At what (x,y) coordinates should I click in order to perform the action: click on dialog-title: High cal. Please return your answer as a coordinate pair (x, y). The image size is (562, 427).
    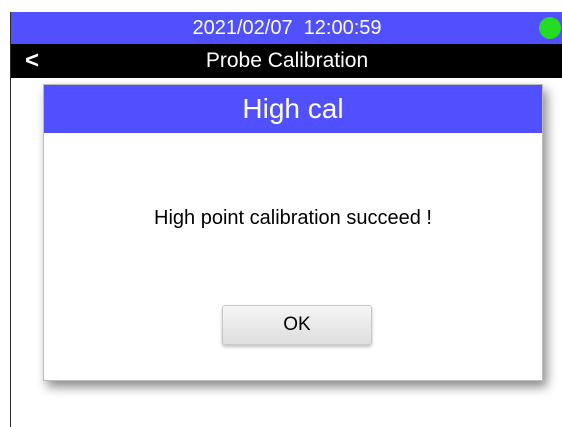
    Looking at the image, I should click on (293, 108).